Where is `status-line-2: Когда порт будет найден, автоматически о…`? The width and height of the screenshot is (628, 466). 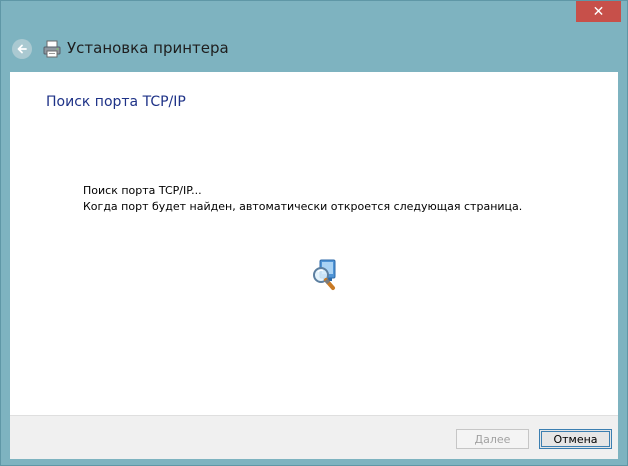
status-line-2: Когда порт будет найден, автоматически о… is located at coordinates (303, 206).